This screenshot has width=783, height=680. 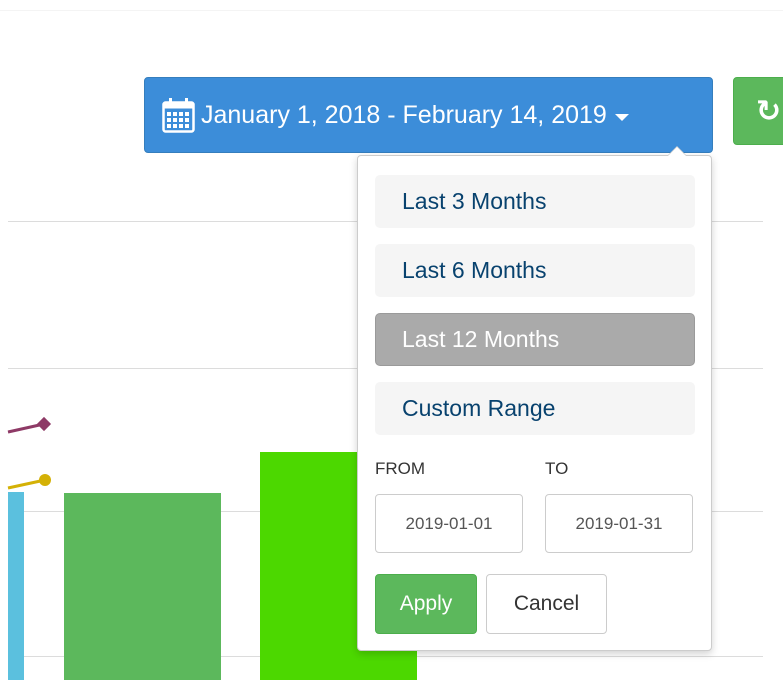 I want to click on dropdown-arrow-fill, so click(x=677, y=151).